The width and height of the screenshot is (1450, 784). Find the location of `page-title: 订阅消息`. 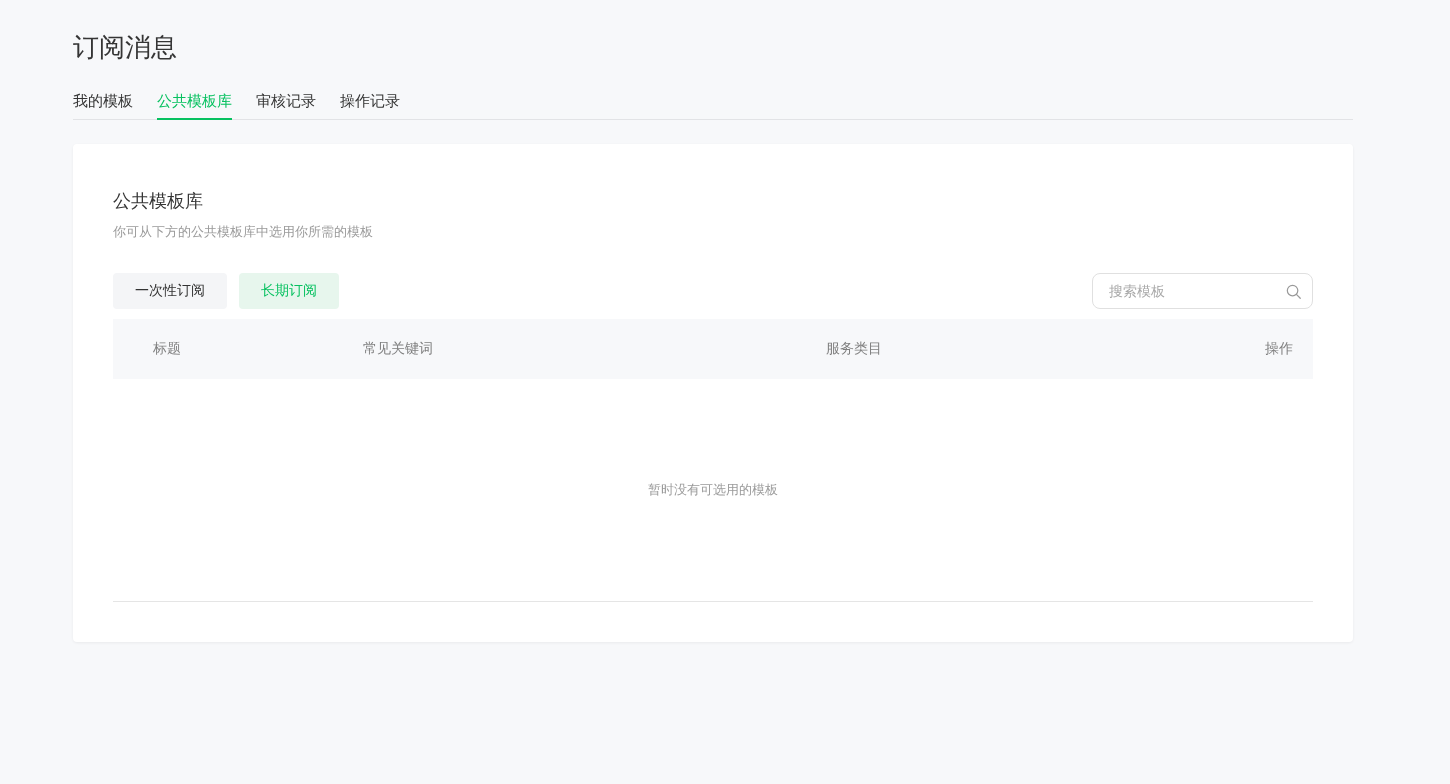

page-title: 订阅消息 is located at coordinates (125, 47).